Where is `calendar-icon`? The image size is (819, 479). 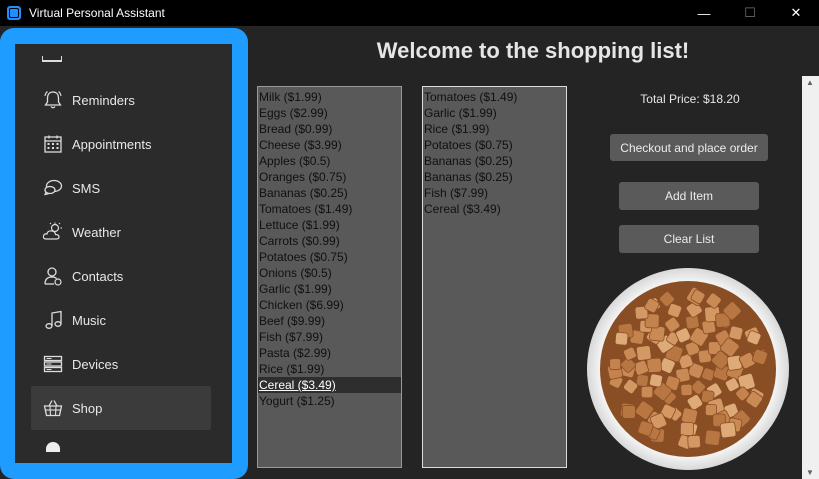
calendar-icon is located at coordinates (53, 144).